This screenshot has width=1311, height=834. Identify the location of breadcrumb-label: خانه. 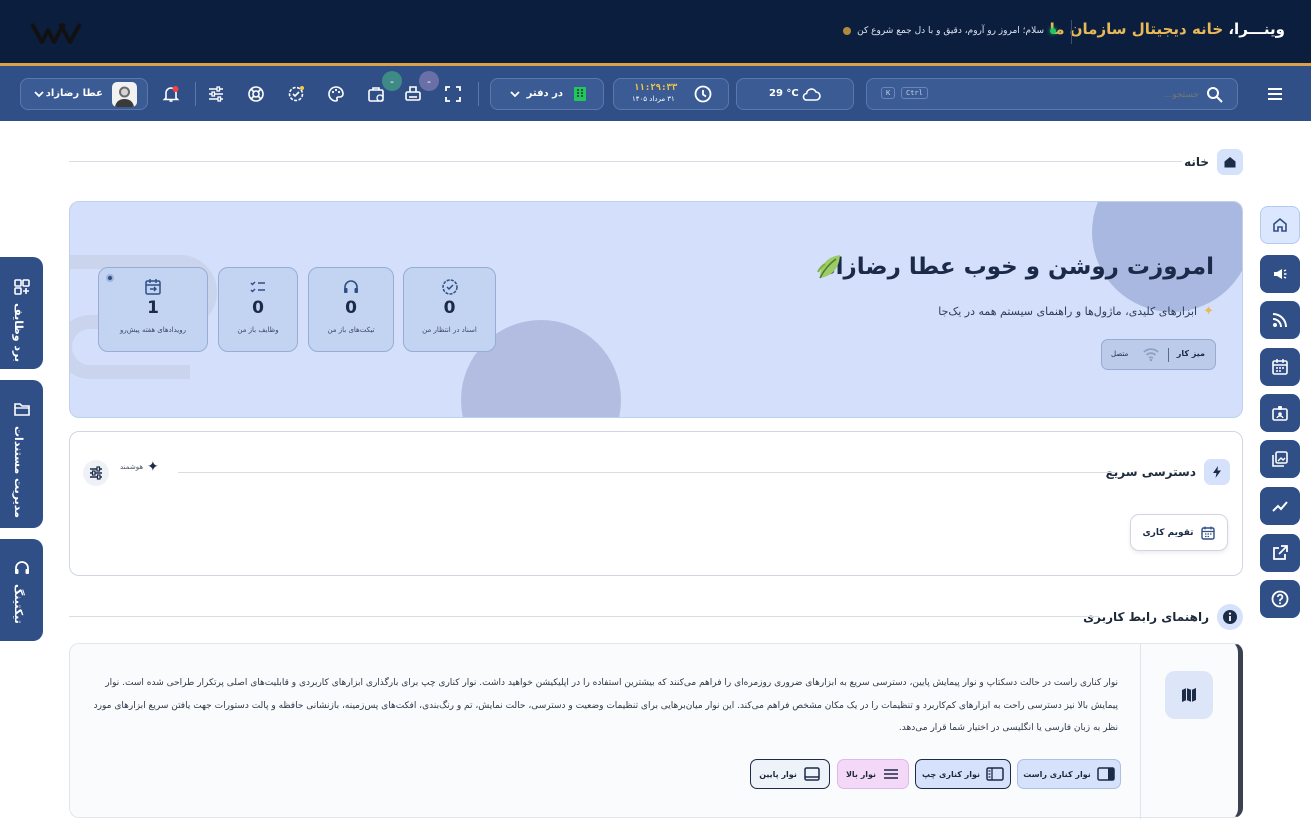
(1196, 162).